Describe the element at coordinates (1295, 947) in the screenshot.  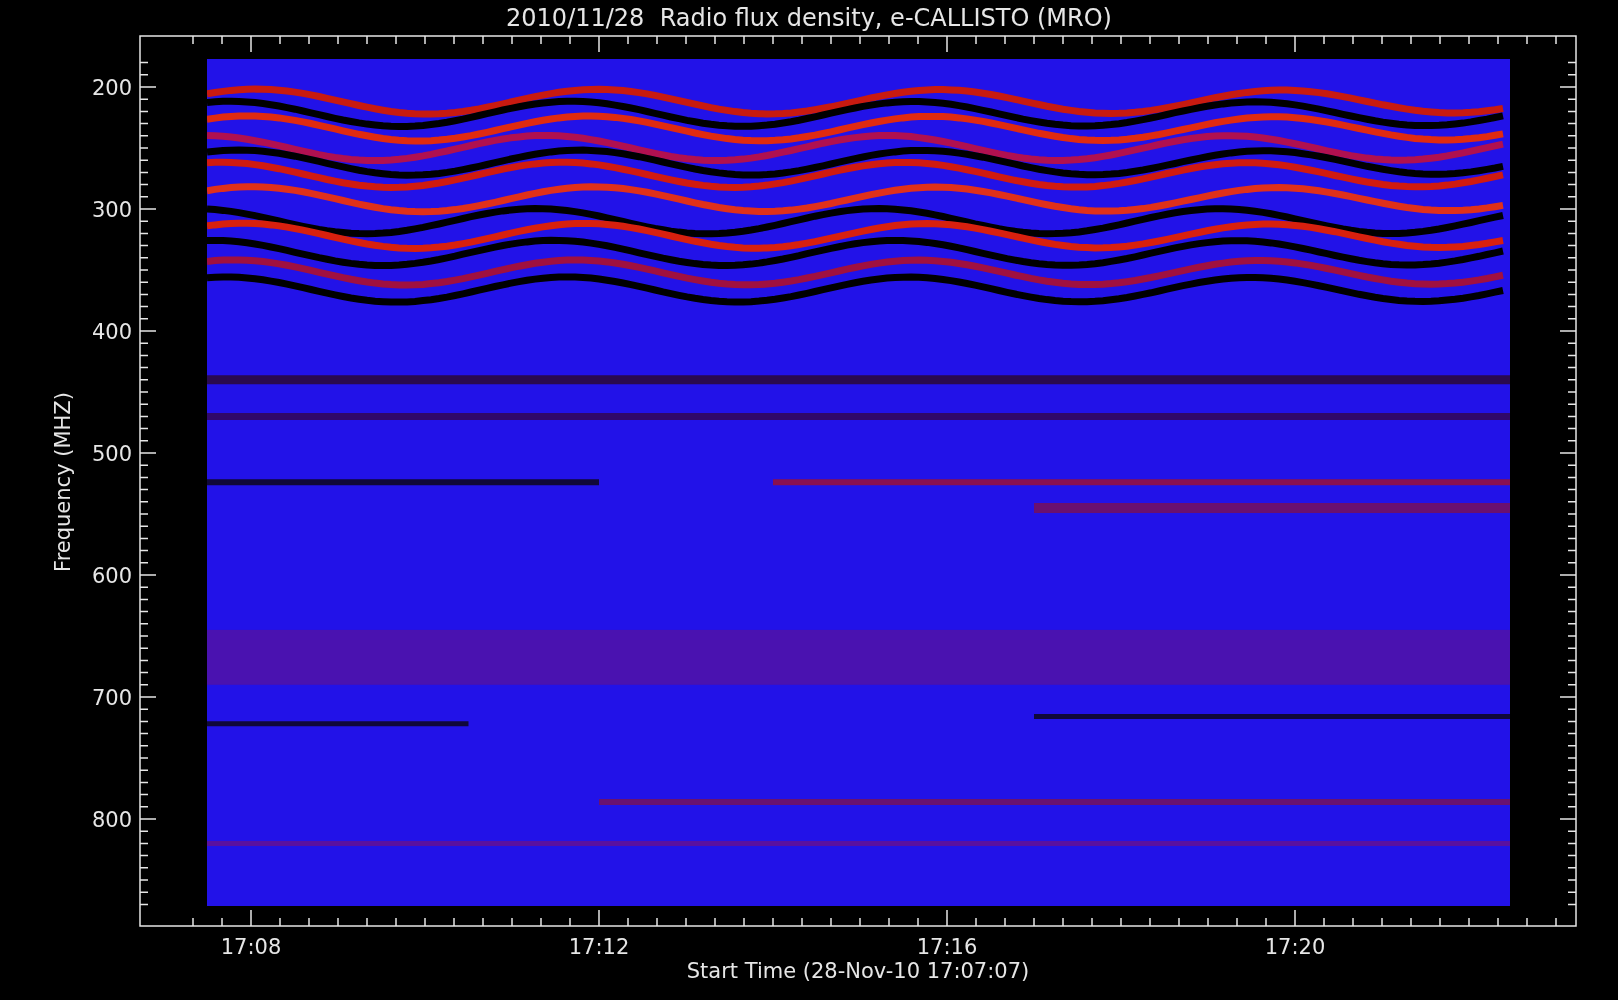
I see `x-tick-label: 17:20` at that location.